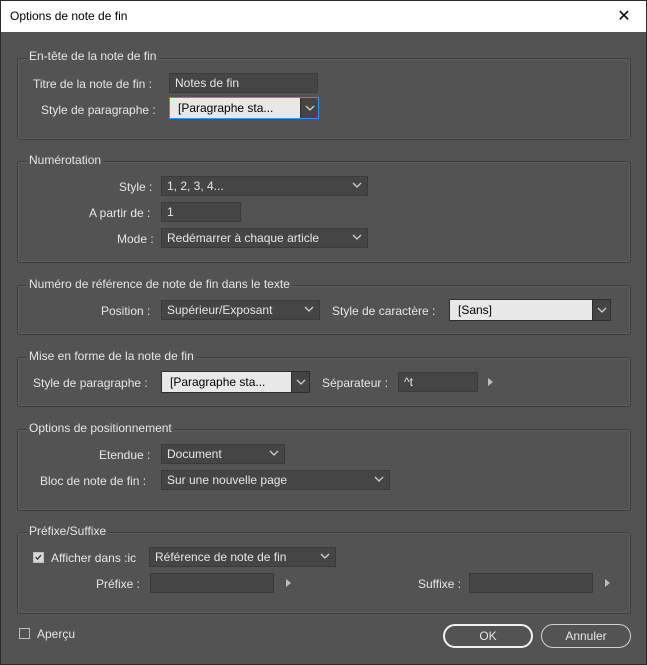  What do you see at coordinates (68, 531) in the screenshot?
I see `prefix-suffix-group-legend: Préfixe/Suffixe` at bounding box center [68, 531].